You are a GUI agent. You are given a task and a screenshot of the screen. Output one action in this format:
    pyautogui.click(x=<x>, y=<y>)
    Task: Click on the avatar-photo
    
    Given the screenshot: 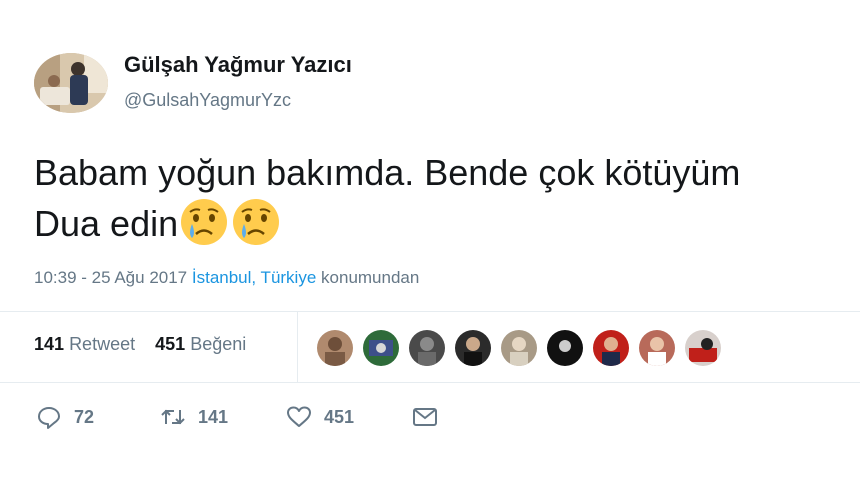 What is the action you would take?
    pyautogui.click(x=71, y=83)
    